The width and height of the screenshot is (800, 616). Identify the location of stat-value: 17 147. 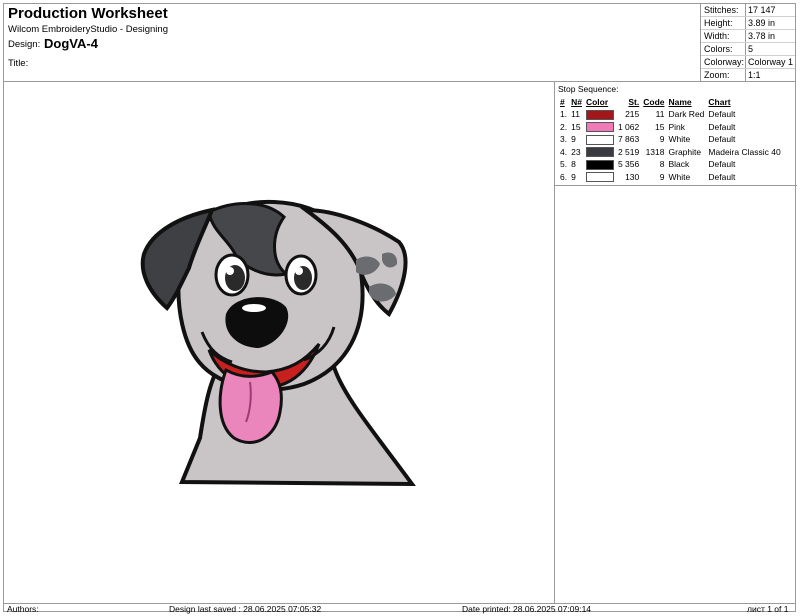
(762, 10).